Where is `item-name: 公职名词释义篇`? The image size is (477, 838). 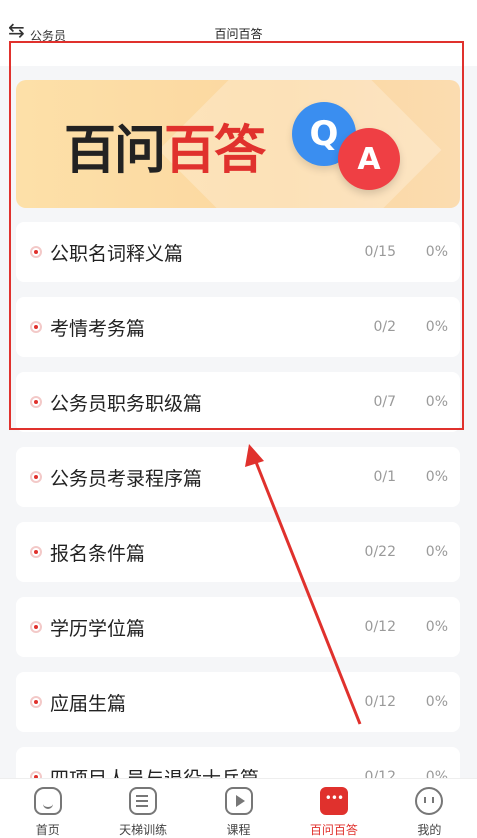
item-name: 公职名词释义篇 is located at coordinates (117, 253).